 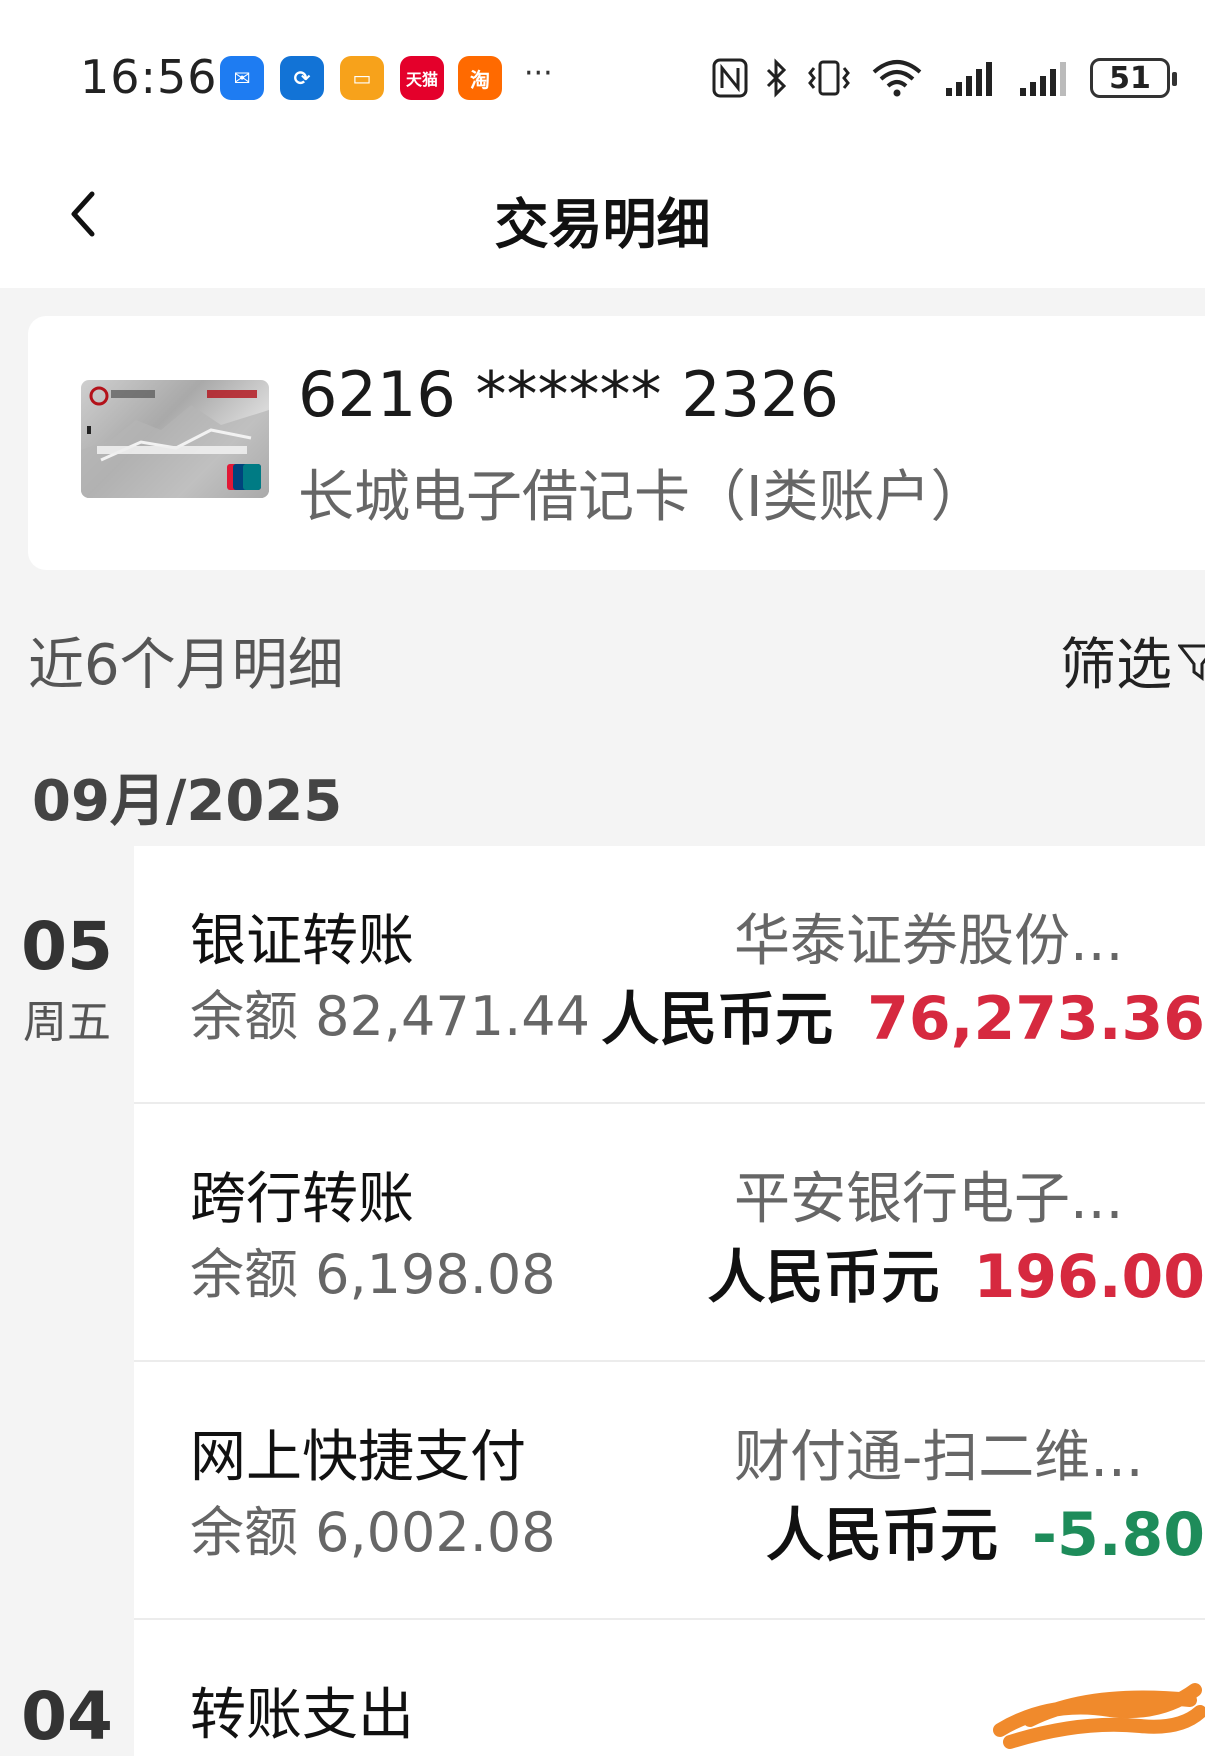 What do you see at coordinates (642, 497) in the screenshot?
I see `card-type: 长城电子借记卡（I类账户）` at bounding box center [642, 497].